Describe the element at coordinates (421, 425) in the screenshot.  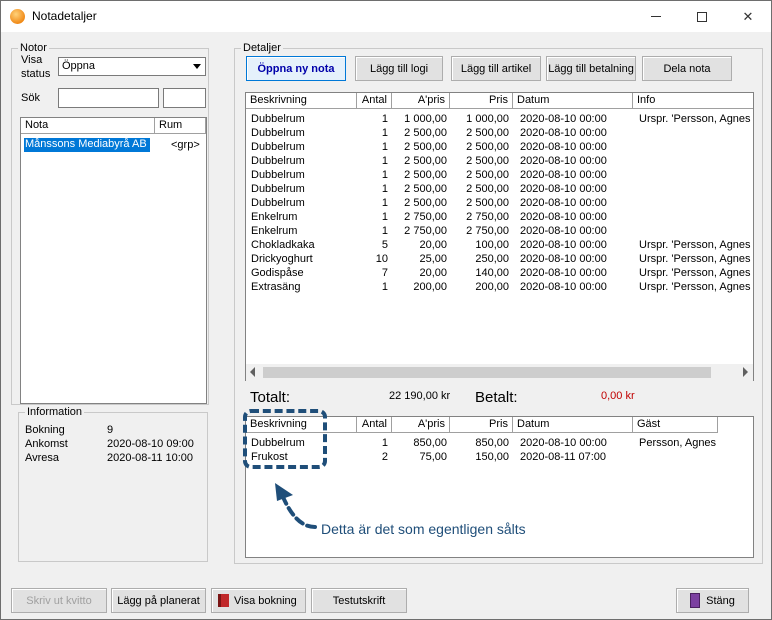
I see `sold-header-apris: A'pris` at that location.